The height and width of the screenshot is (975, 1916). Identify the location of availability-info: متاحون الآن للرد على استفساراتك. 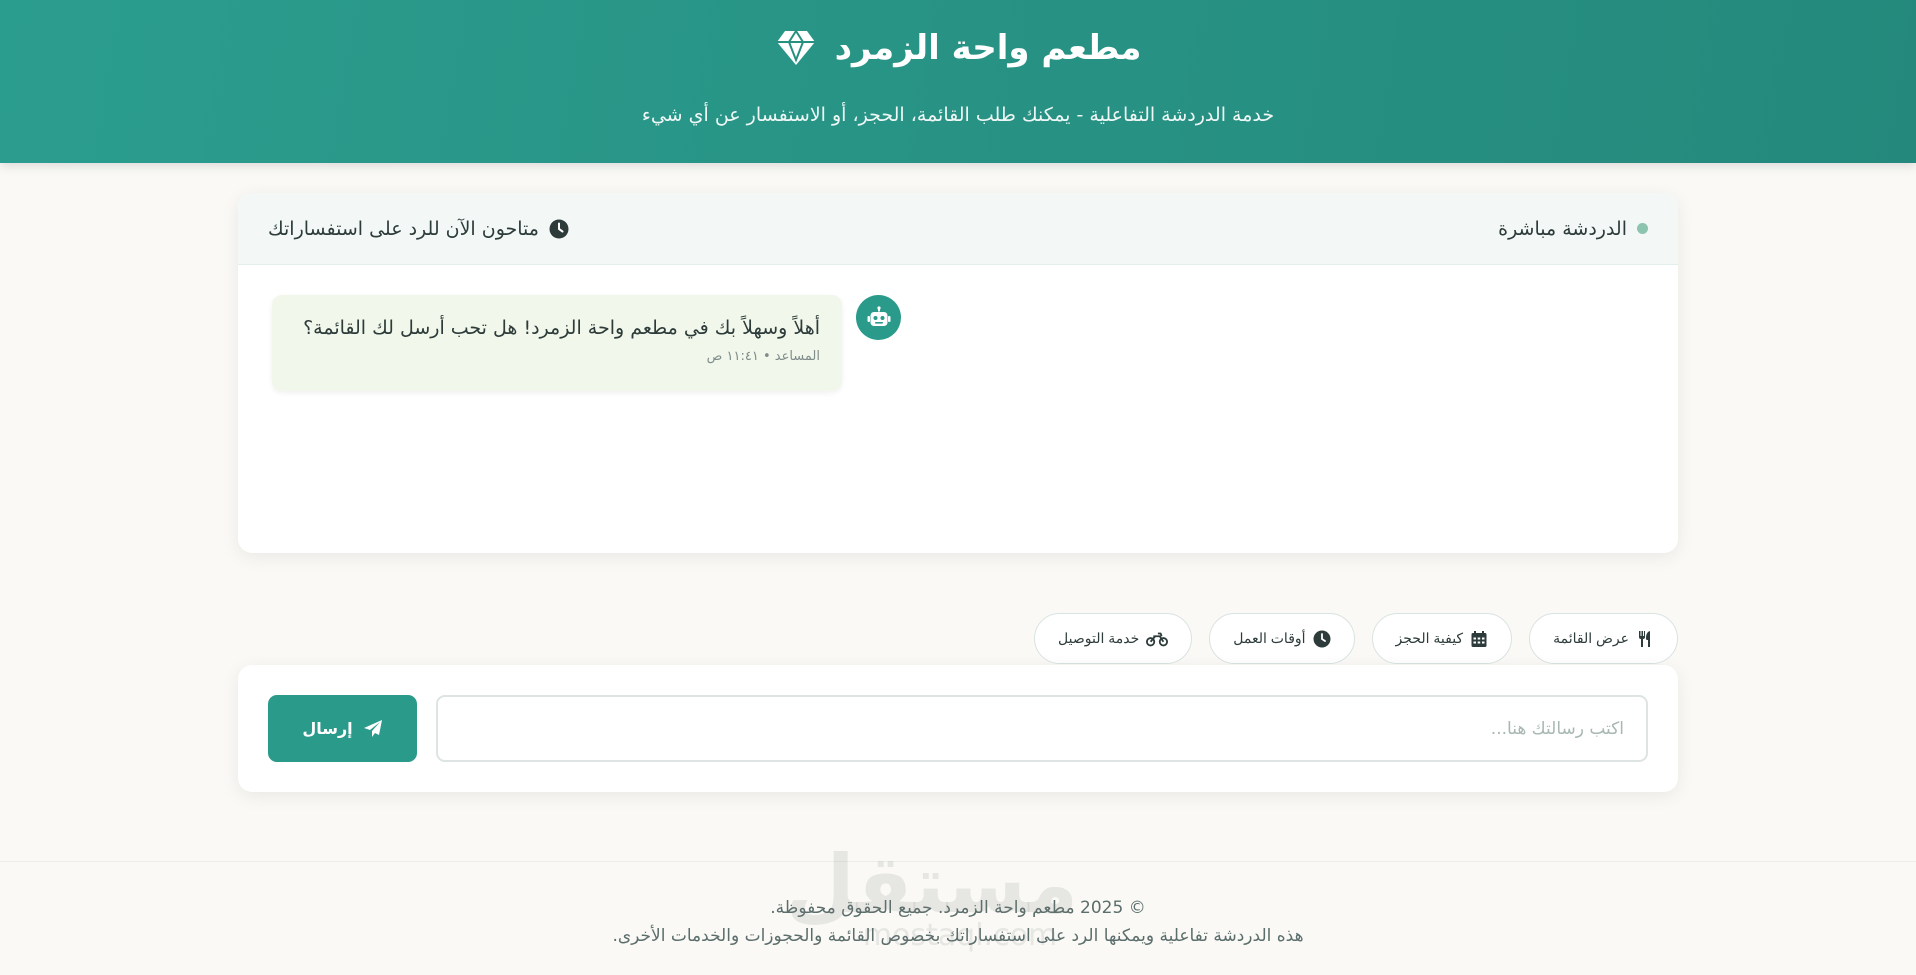
(418, 229).